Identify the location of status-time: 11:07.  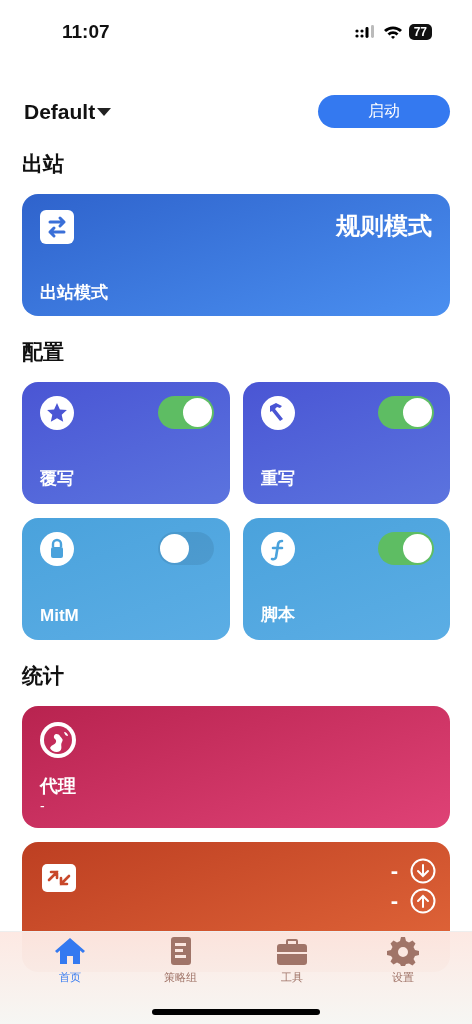
(86, 32).